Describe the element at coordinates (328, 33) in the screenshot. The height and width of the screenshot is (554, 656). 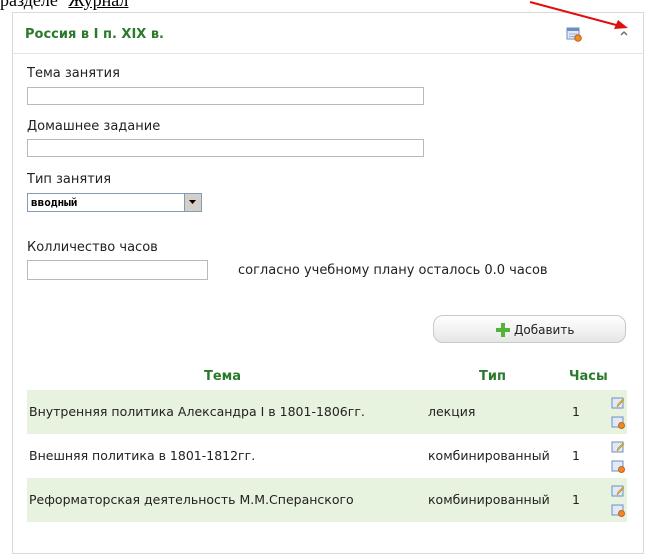
I see `panel-header: Россия в I п. XIX в.` at that location.